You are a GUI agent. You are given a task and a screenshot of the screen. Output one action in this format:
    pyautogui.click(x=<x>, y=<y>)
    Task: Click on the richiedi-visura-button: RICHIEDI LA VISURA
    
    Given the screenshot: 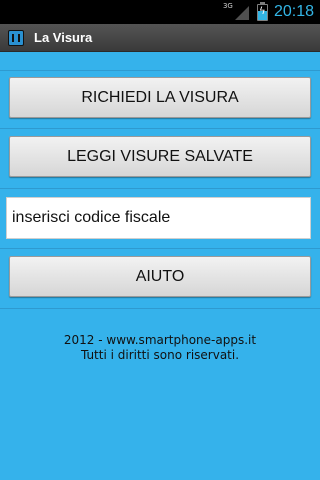 What is the action you would take?
    pyautogui.click(x=160, y=97)
    